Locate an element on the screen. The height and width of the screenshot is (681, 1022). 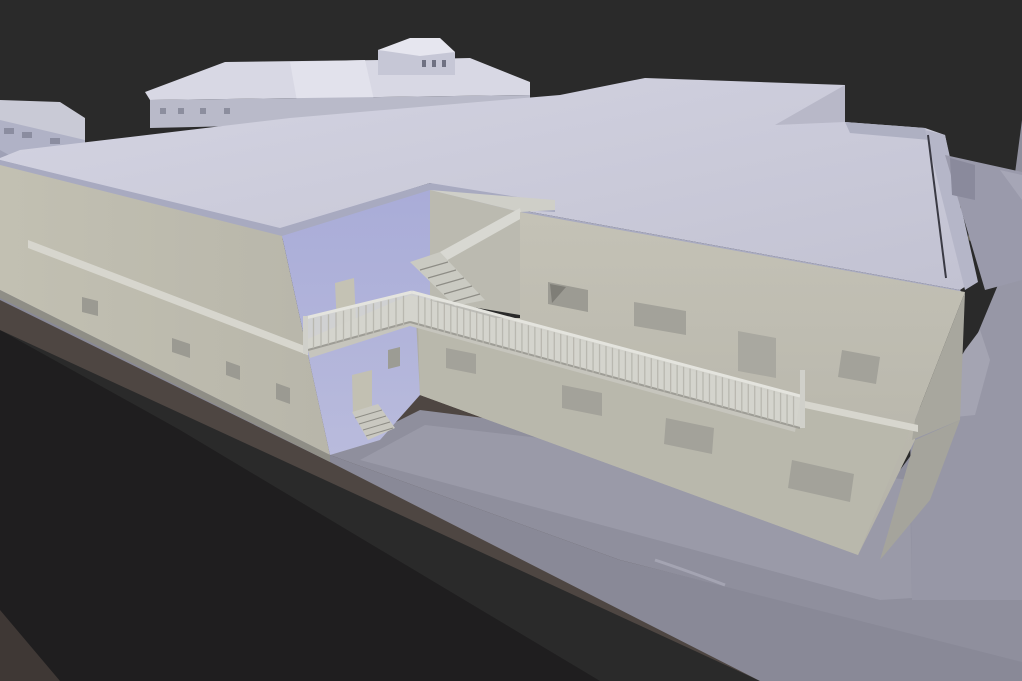
window is located at coordinates (394, 358).